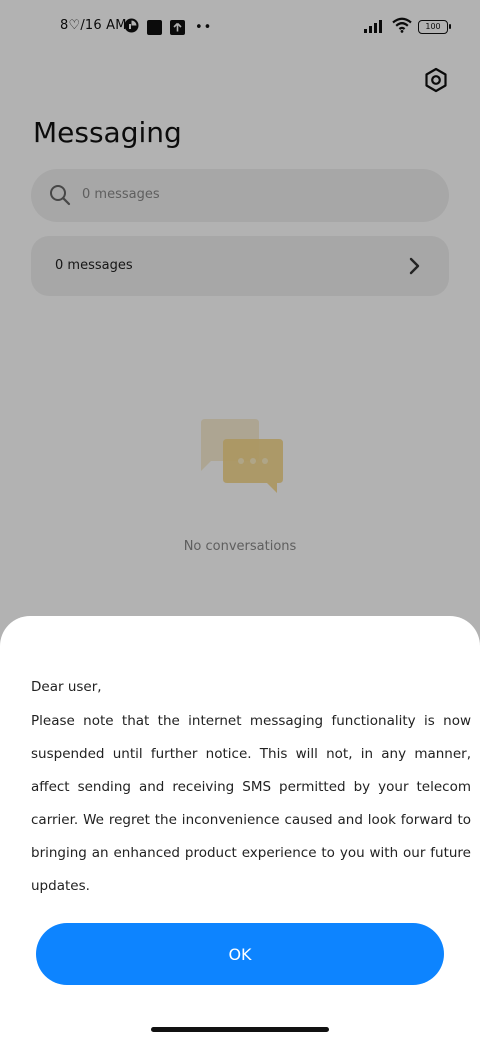 The height and width of the screenshot is (1040, 480). I want to click on ok-button: OK, so click(240, 954).